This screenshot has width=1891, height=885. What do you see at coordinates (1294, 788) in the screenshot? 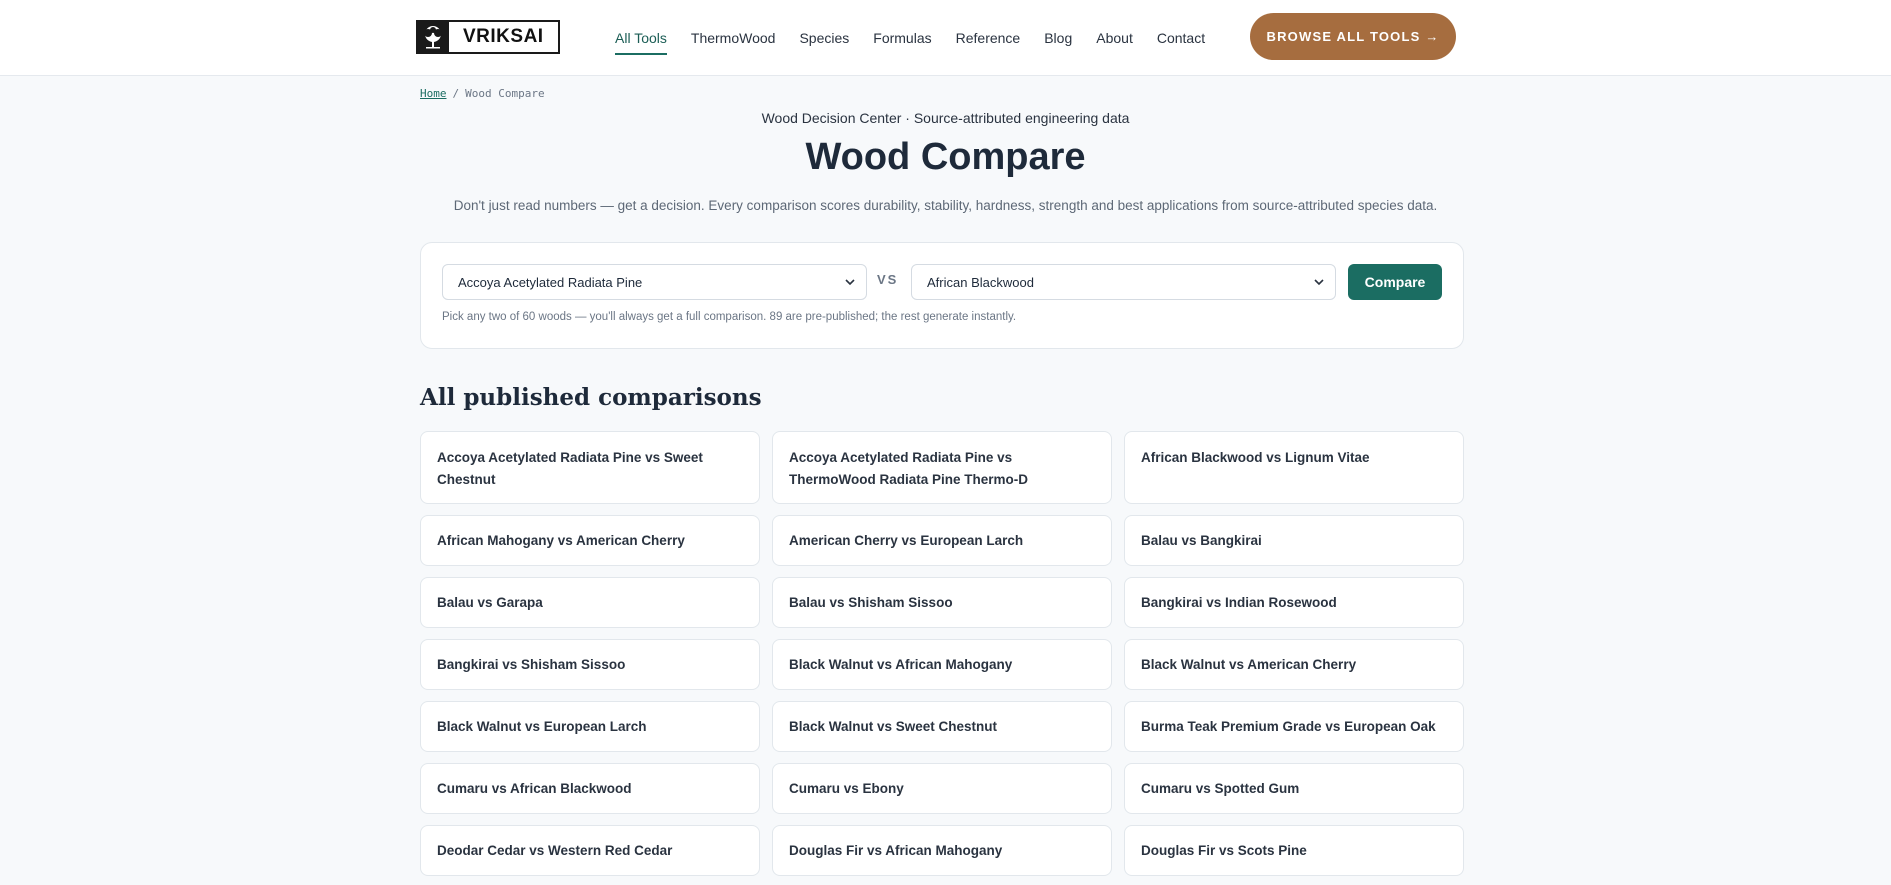
I see `comparison-card: Cumaru vs Spotted Gum` at bounding box center [1294, 788].